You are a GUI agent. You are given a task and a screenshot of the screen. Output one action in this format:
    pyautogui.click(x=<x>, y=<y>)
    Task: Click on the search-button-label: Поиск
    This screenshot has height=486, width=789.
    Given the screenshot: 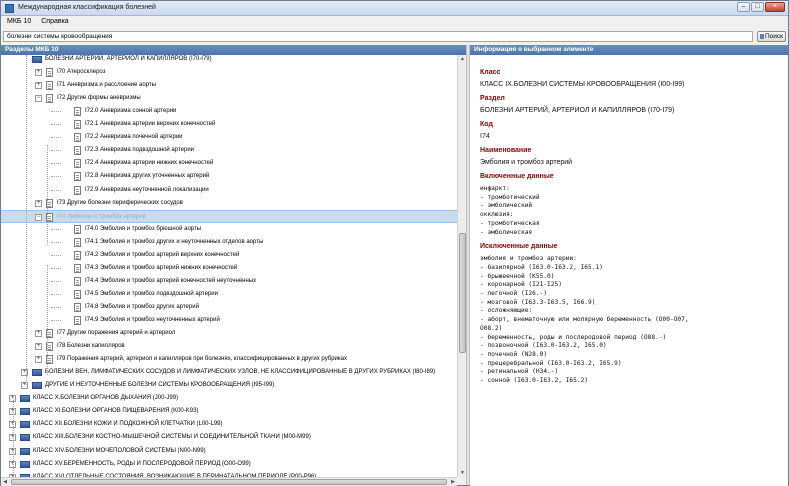 What is the action you would take?
    pyautogui.click(x=773, y=36)
    